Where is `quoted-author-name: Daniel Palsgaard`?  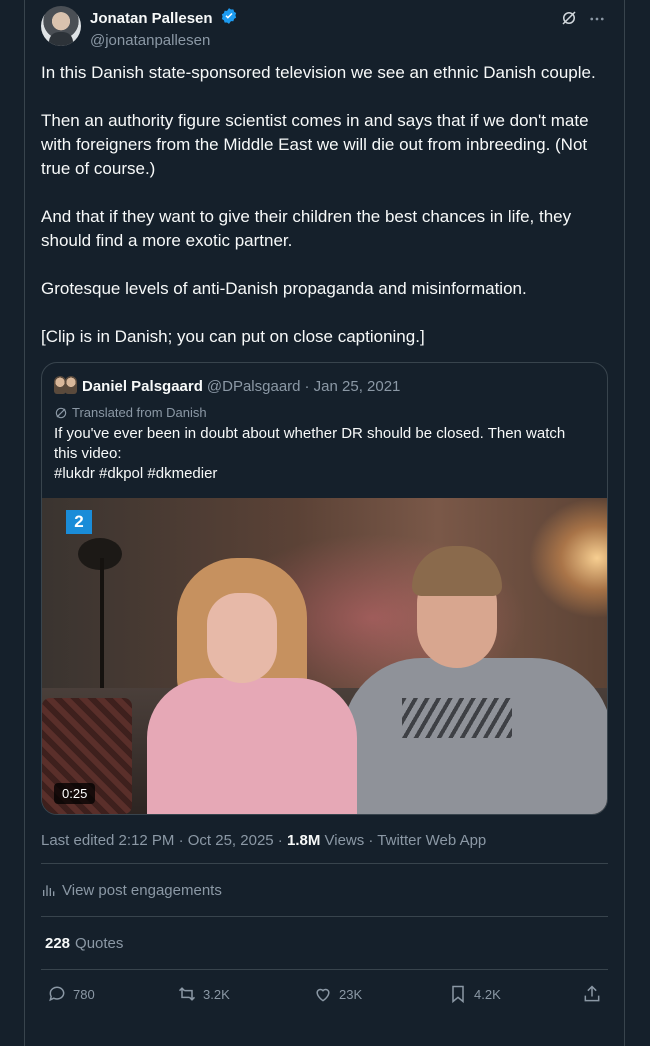 quoted-author-name: Daniel Palsgaard is located at coordinates (142, 386).